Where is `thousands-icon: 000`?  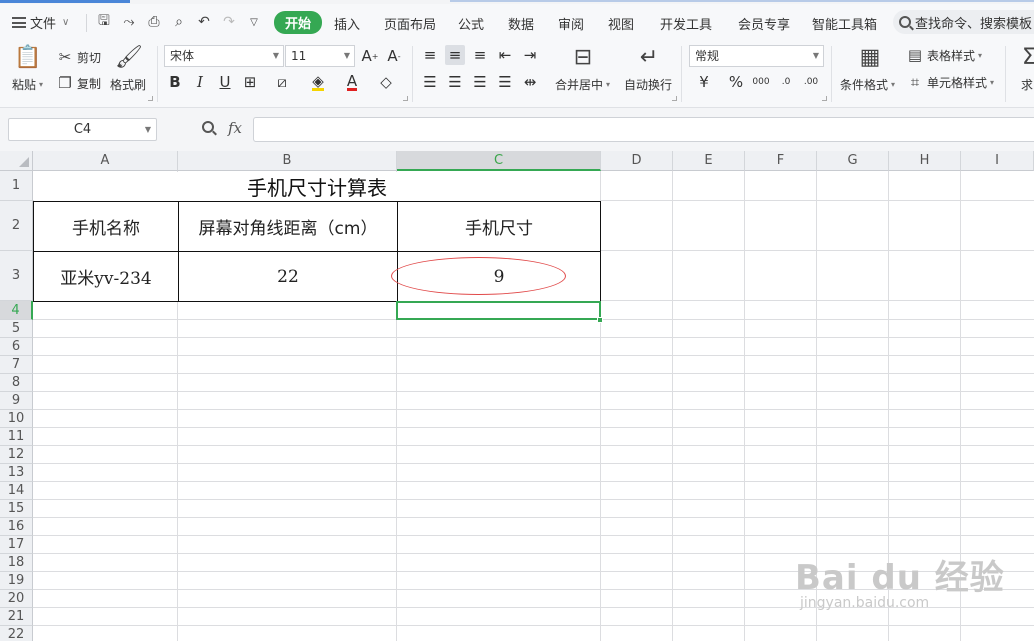 thousands-icon: 000 is located at coordinates (761, 82).